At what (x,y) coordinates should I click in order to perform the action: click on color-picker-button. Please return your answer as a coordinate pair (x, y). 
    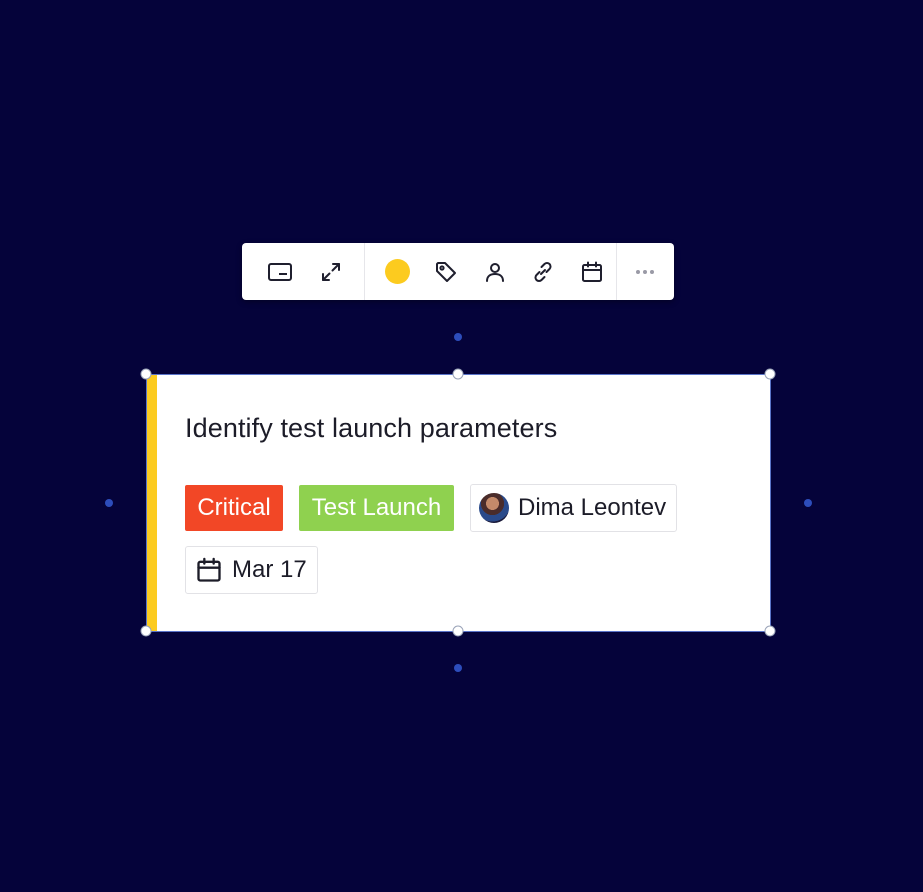
    Looking at the image, I should click on (398, 272).